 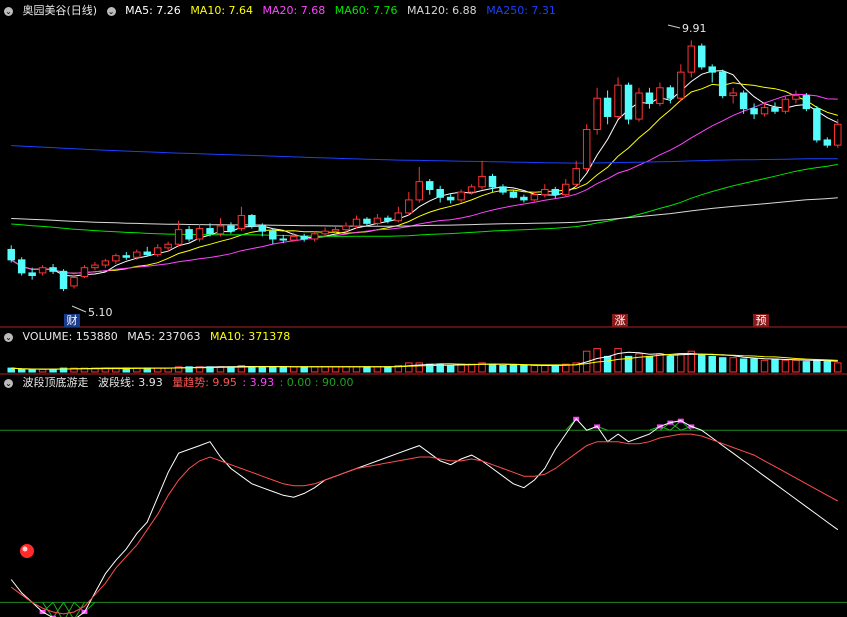 I want to click on ma20-label: MA20: 7.68, so click(x=294, y=10).